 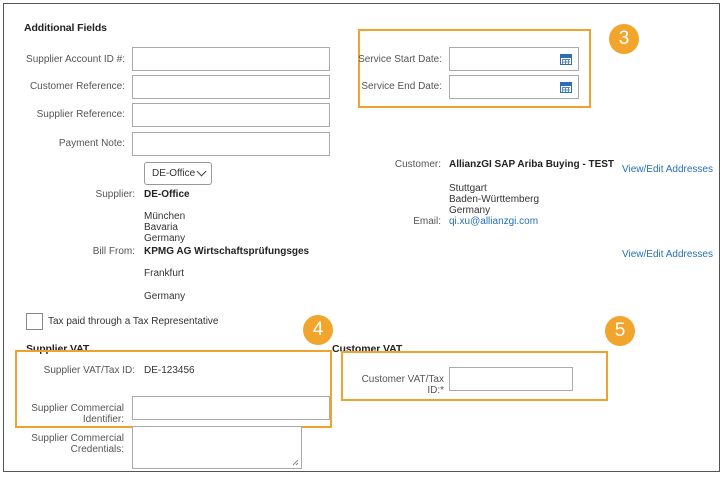 I want to click on supplier-account-id-label: Supplier Account ID #:, so click(x=75, y=59).